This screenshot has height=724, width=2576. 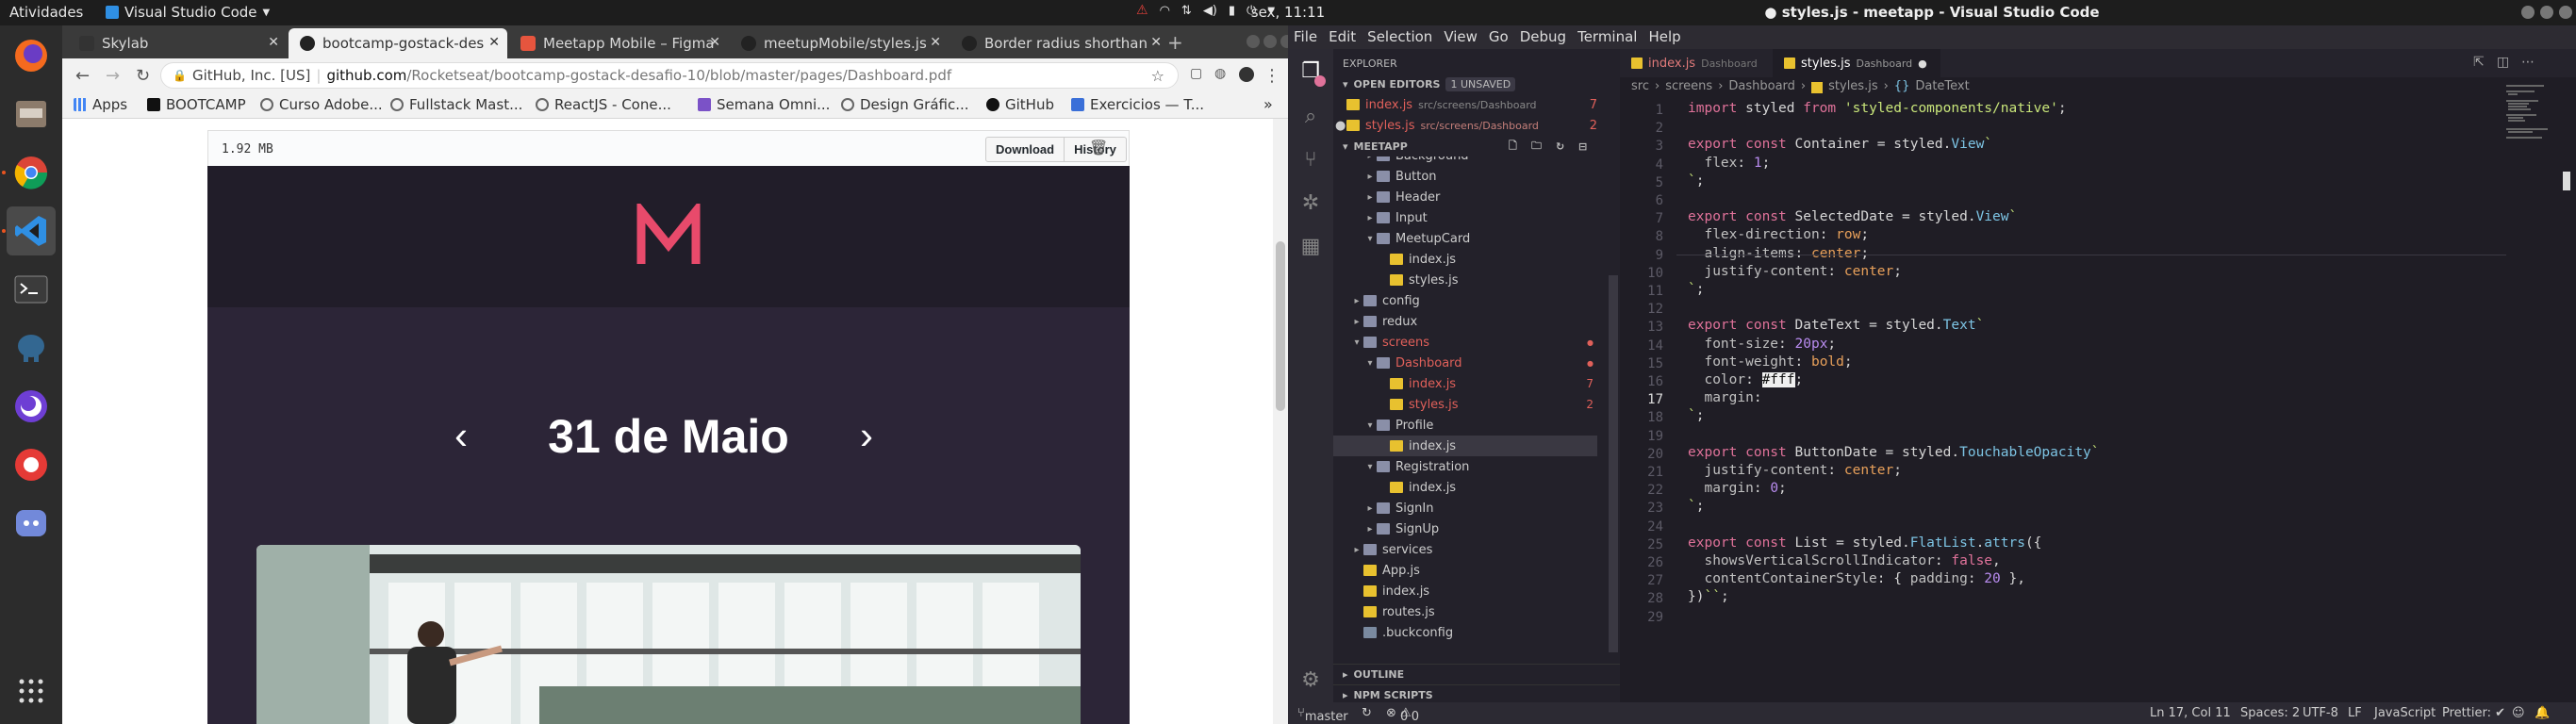 I want to click on code-line: `;, so click(x=1696, y=415).